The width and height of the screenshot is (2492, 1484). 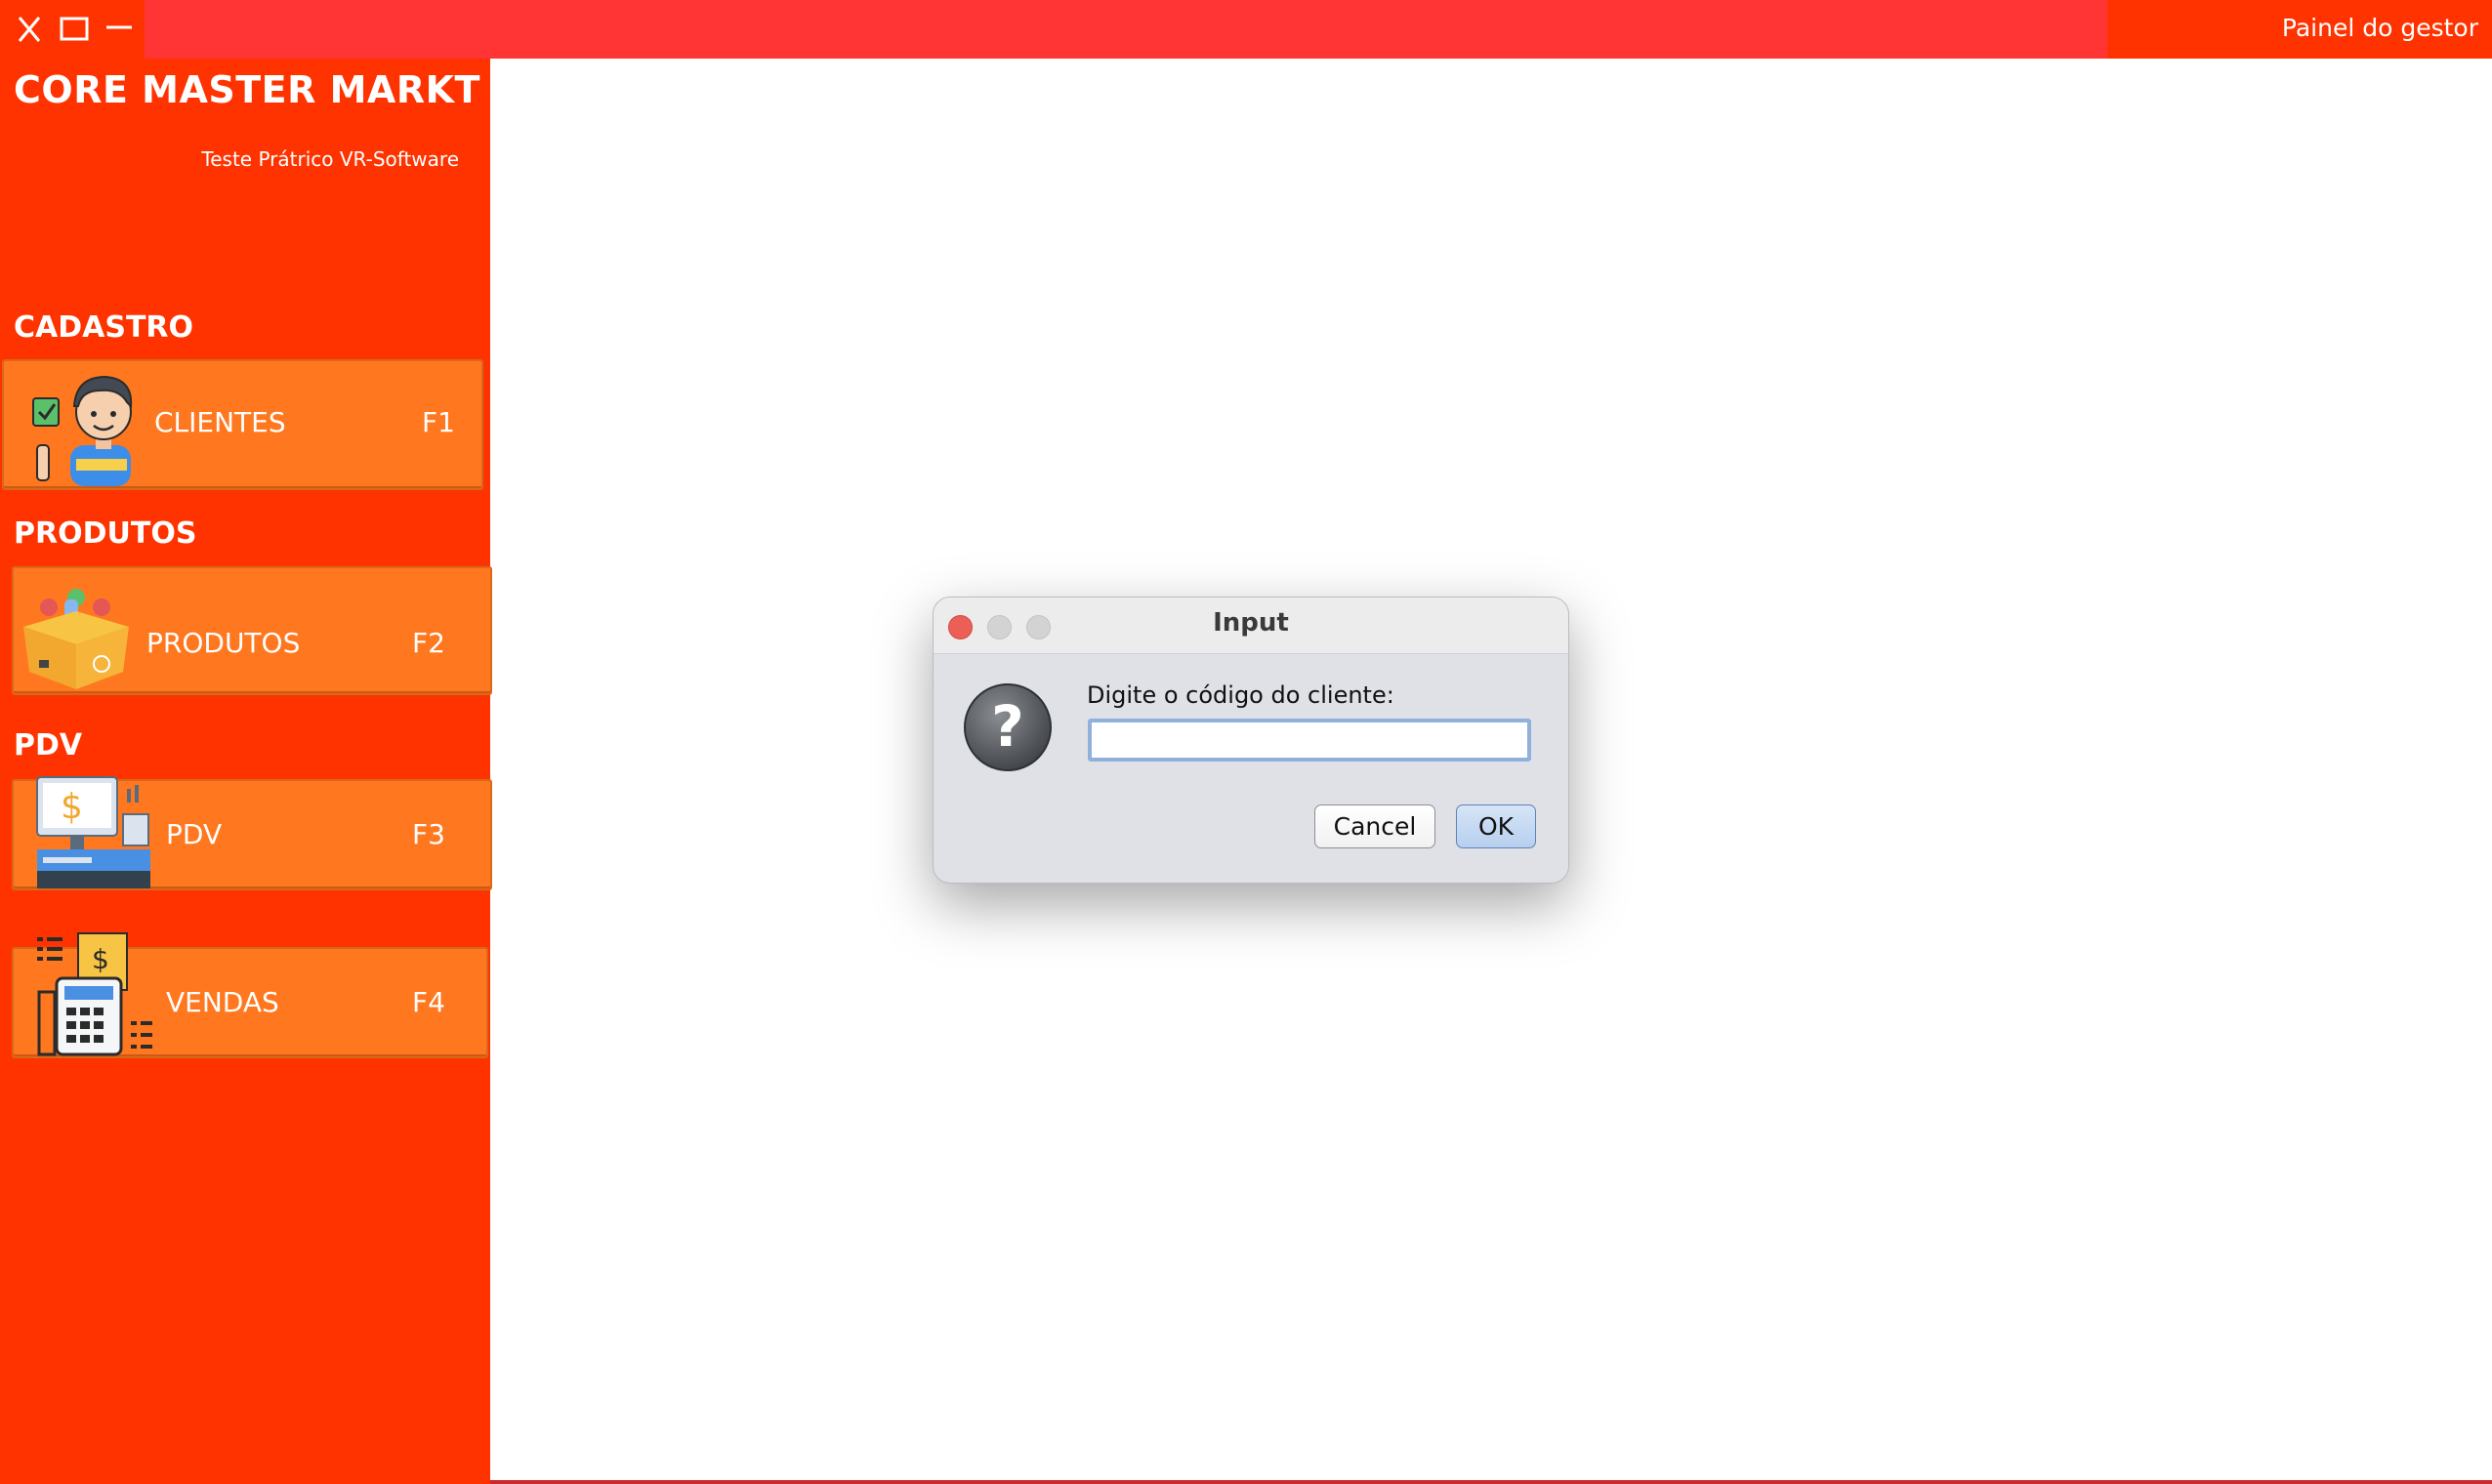 I want to click on clientes-label: CLIENTES, so click(x=220, y=422).